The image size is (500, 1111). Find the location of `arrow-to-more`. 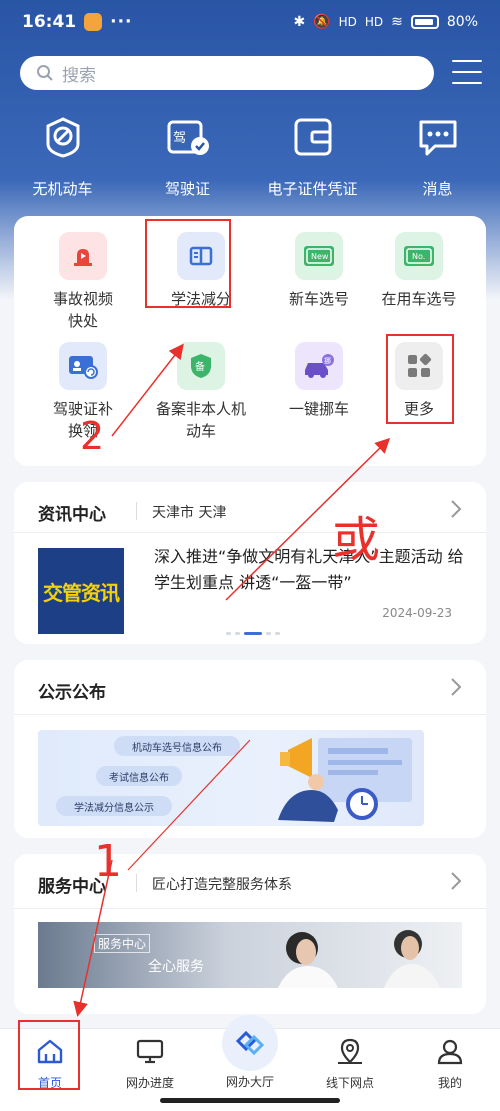

arrow-to-more is located at coordinates (308, 519).